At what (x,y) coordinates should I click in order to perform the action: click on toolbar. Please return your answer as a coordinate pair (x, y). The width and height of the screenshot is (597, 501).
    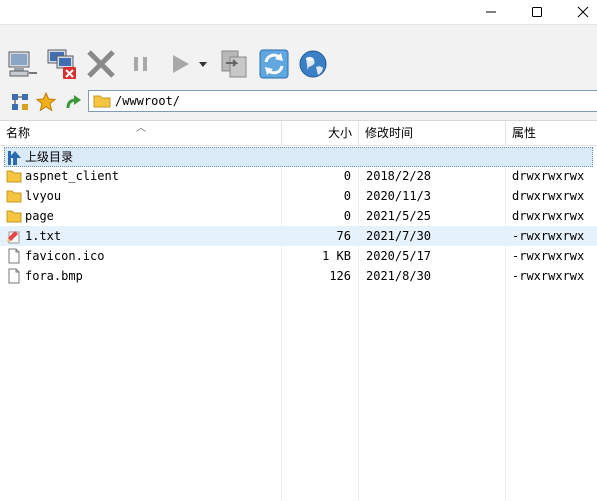
    Looking at the image, I should click on (298, 54).